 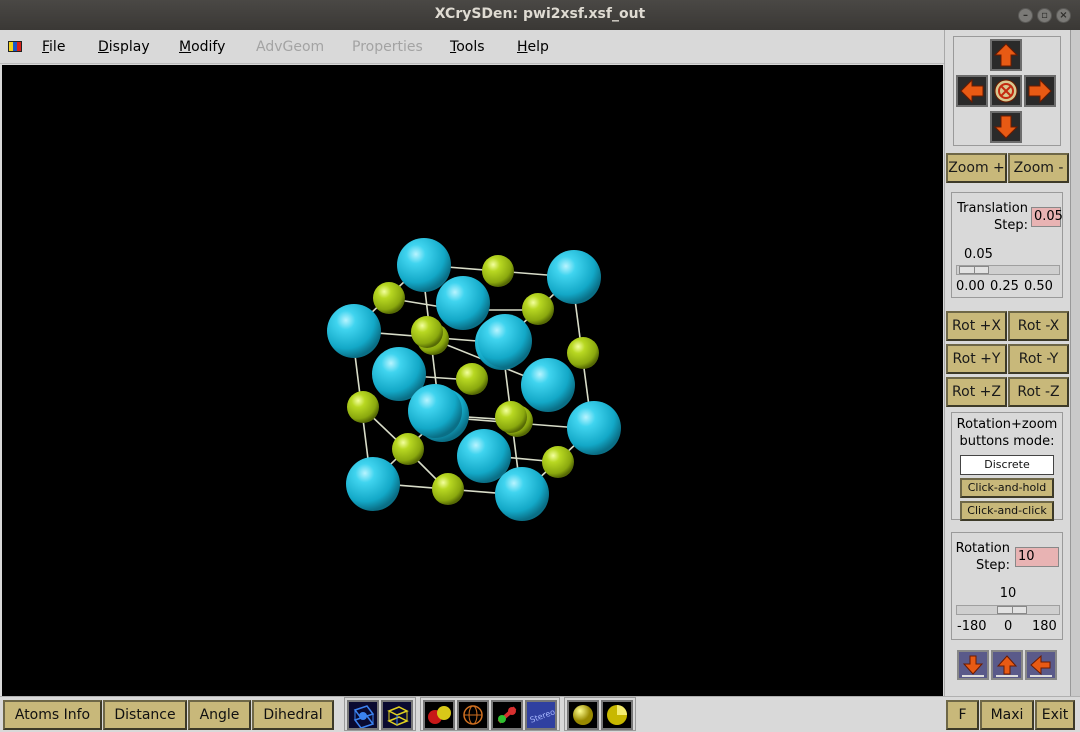 I want to click on view-down-arrow-button, so click(x=973, y=665).